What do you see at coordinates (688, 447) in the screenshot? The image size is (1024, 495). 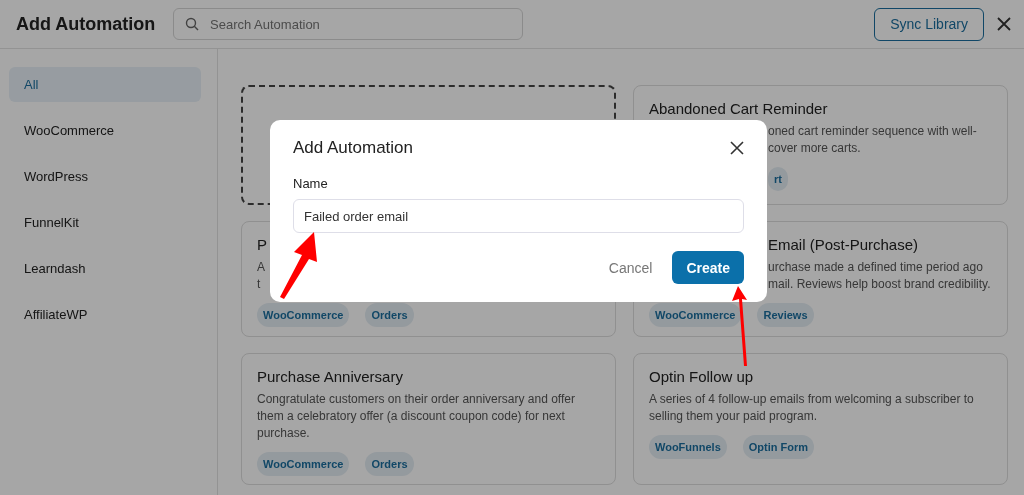 I see `tag: WooFunnels` at bounding box center [688, 447].